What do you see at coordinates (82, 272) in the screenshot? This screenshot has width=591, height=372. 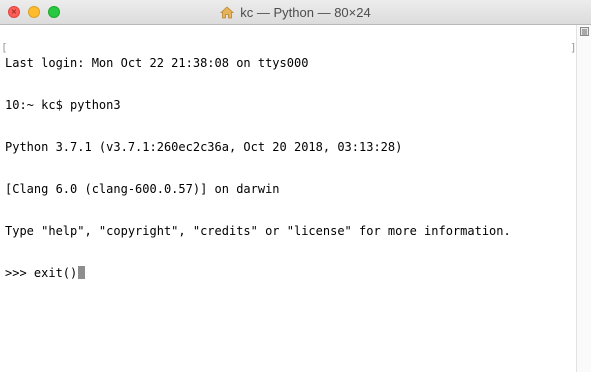 I see `block-cursor` at bounding box center [82, 272].